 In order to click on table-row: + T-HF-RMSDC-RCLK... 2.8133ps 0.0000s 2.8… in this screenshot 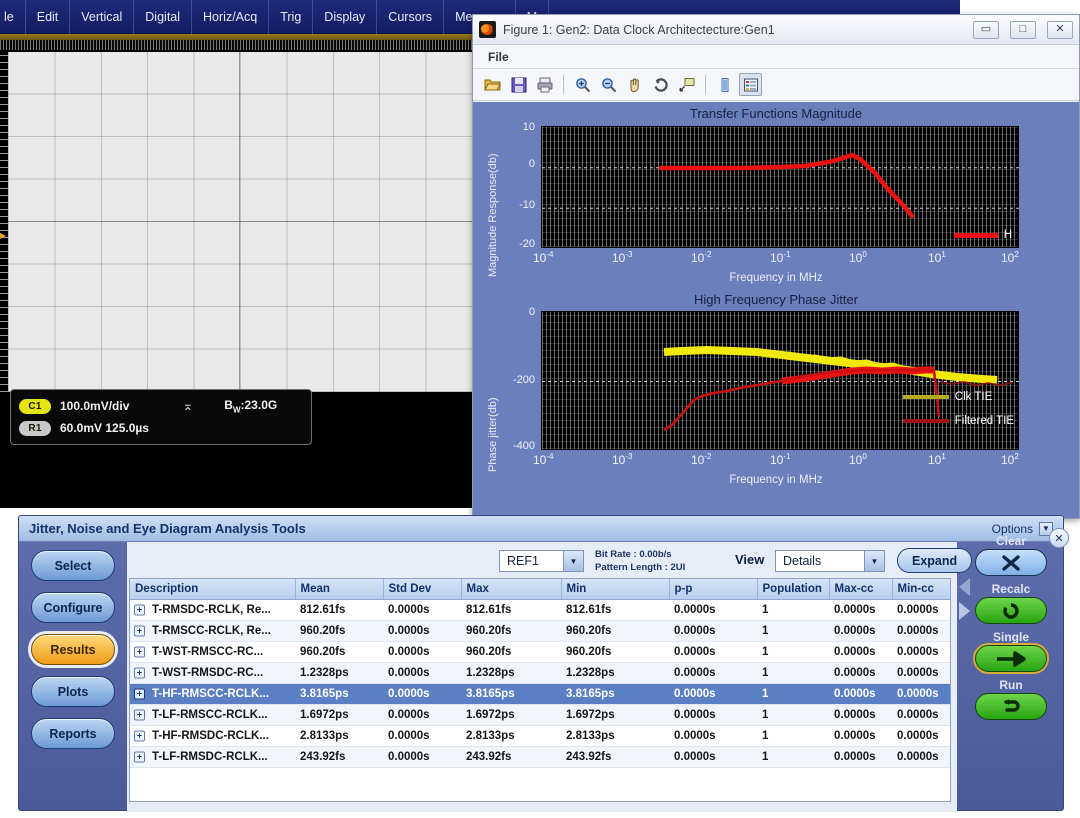, I will do `click(540, 736)`.